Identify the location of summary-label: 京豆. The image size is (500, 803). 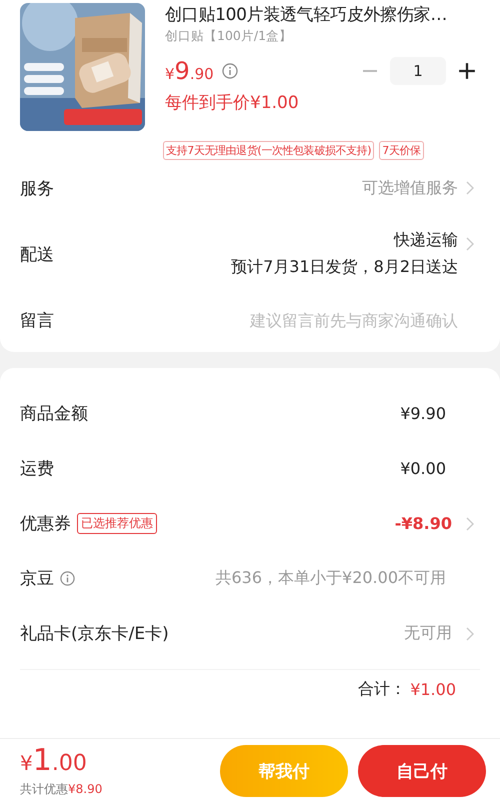
(37, 579).